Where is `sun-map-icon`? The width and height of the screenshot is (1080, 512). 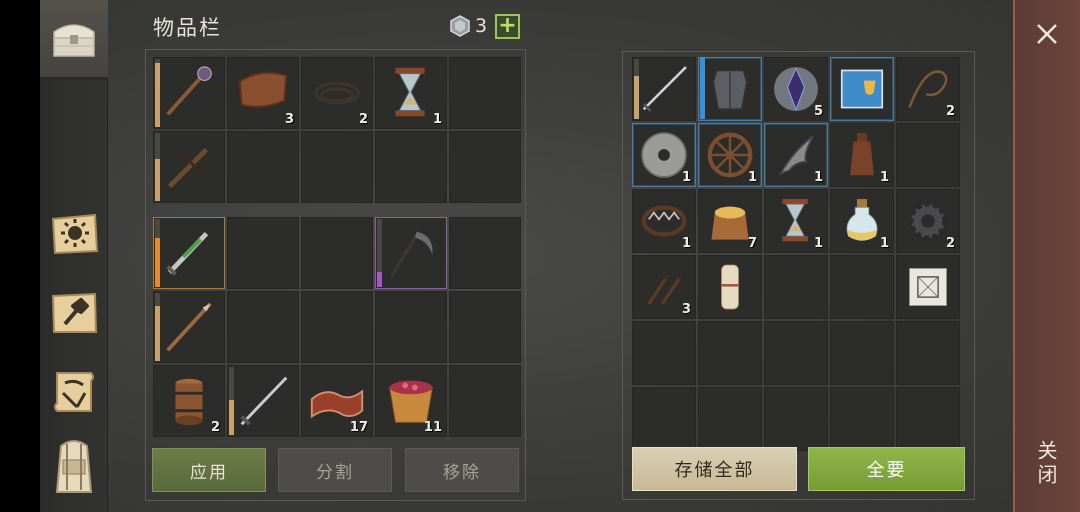 sun-map-icon is located at coordinates (74, 234).